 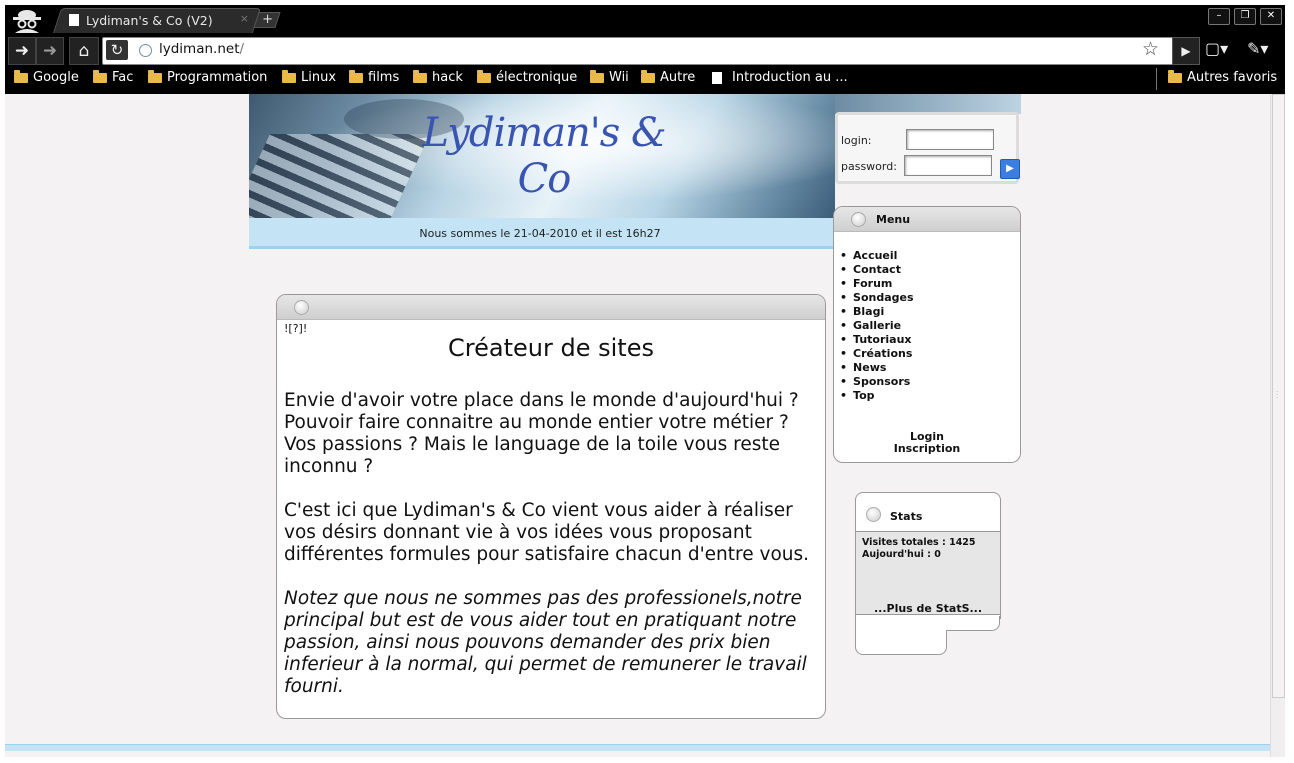 I want to click on address-bar, so click(x=638, y=51).